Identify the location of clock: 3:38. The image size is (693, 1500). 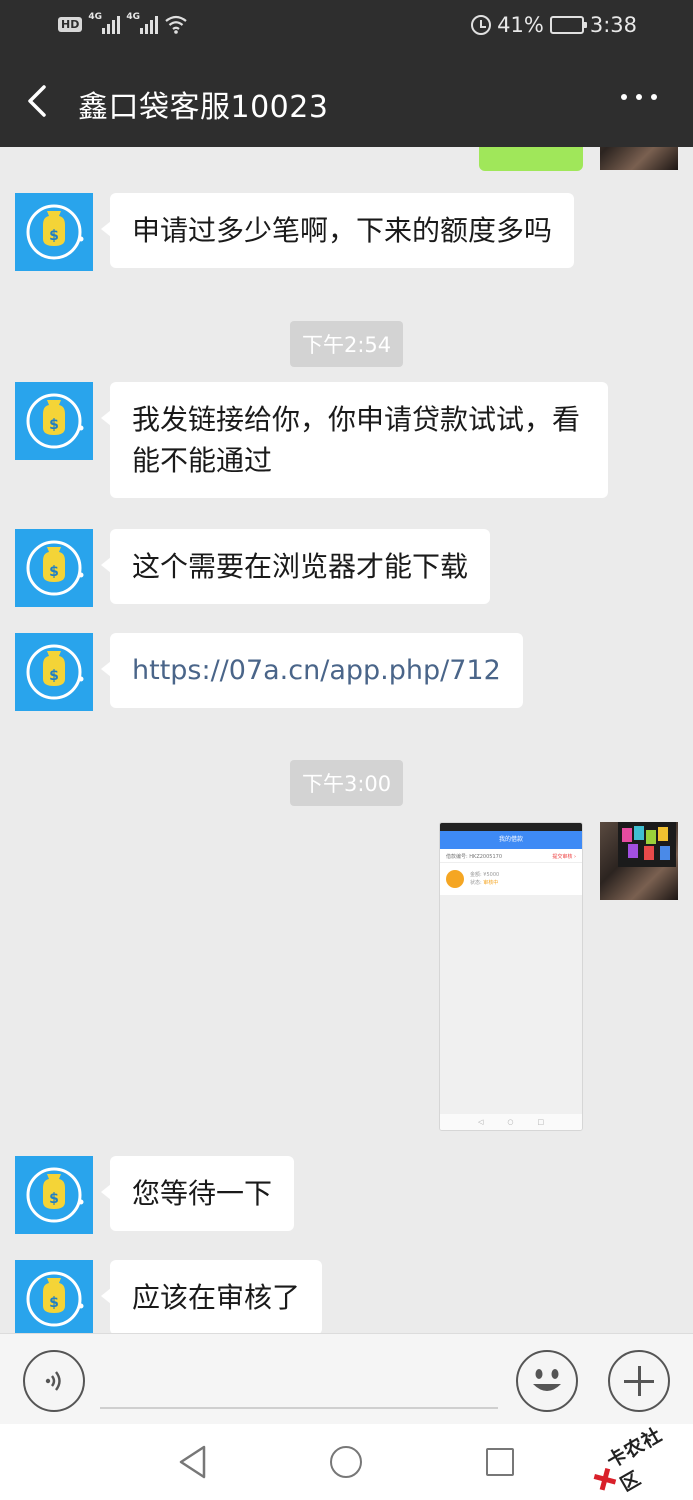
(613, 25).